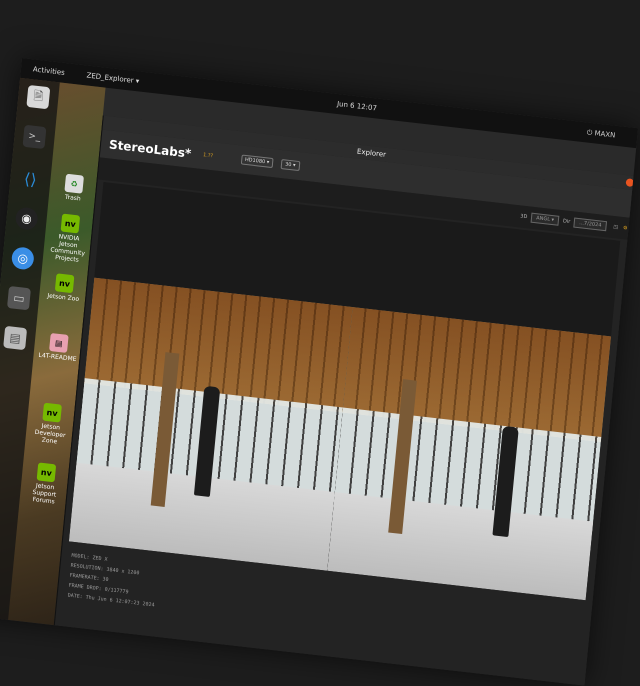 The image size is (640, 686). What do you see at coordinates (630, 183) in the screenshot?
I see `close-icon` at bounding box center [630, 183].